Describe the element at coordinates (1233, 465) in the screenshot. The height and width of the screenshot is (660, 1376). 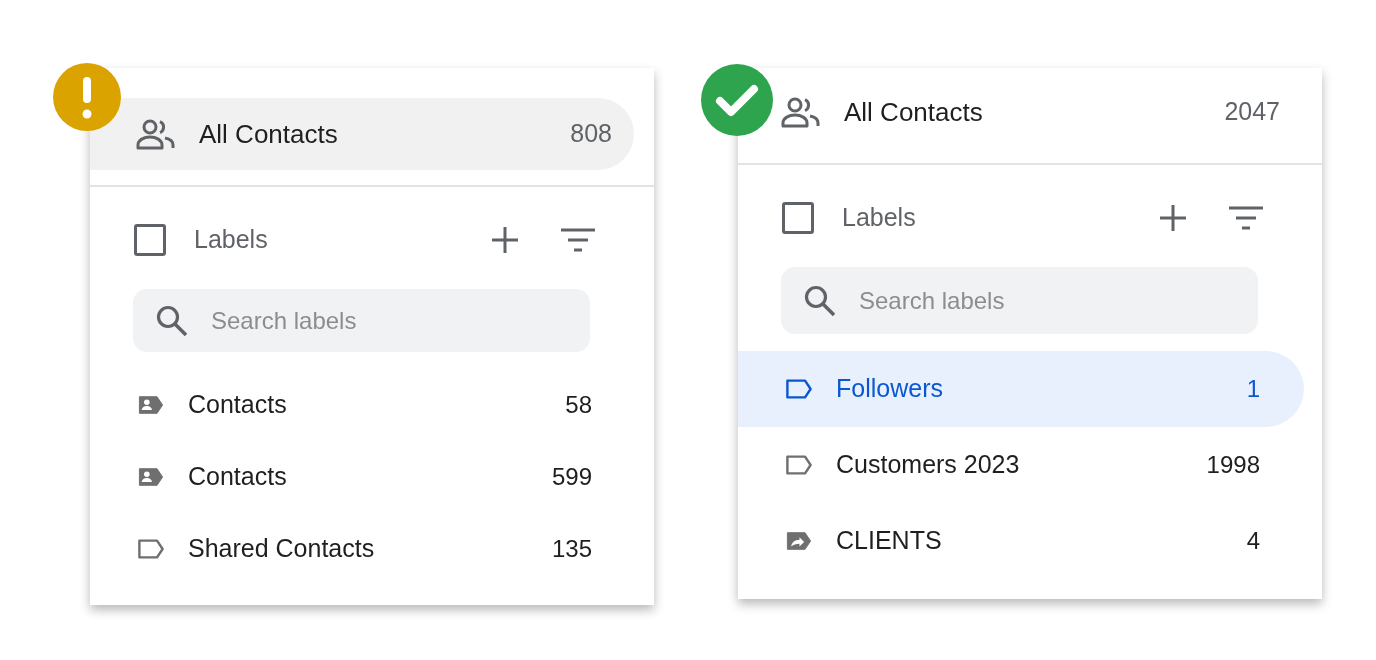
I see `label-count: 1998` at that location.